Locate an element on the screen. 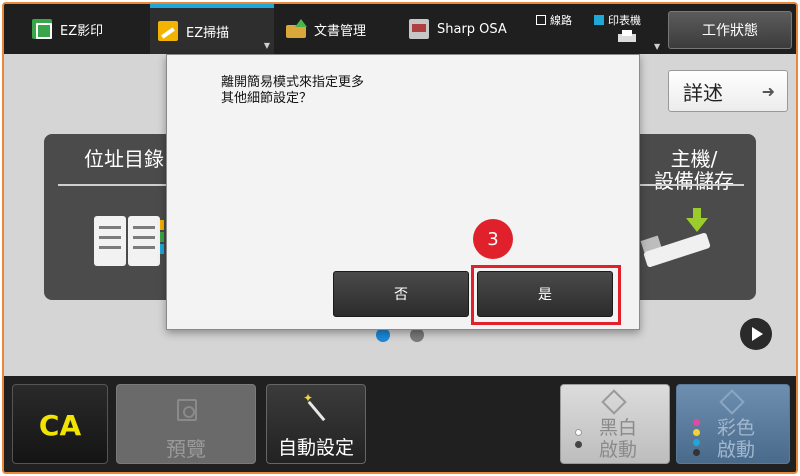 The image size is (800, 476). tab-sharp-osa: Sharp OSA is located at coordinates (458, 29).